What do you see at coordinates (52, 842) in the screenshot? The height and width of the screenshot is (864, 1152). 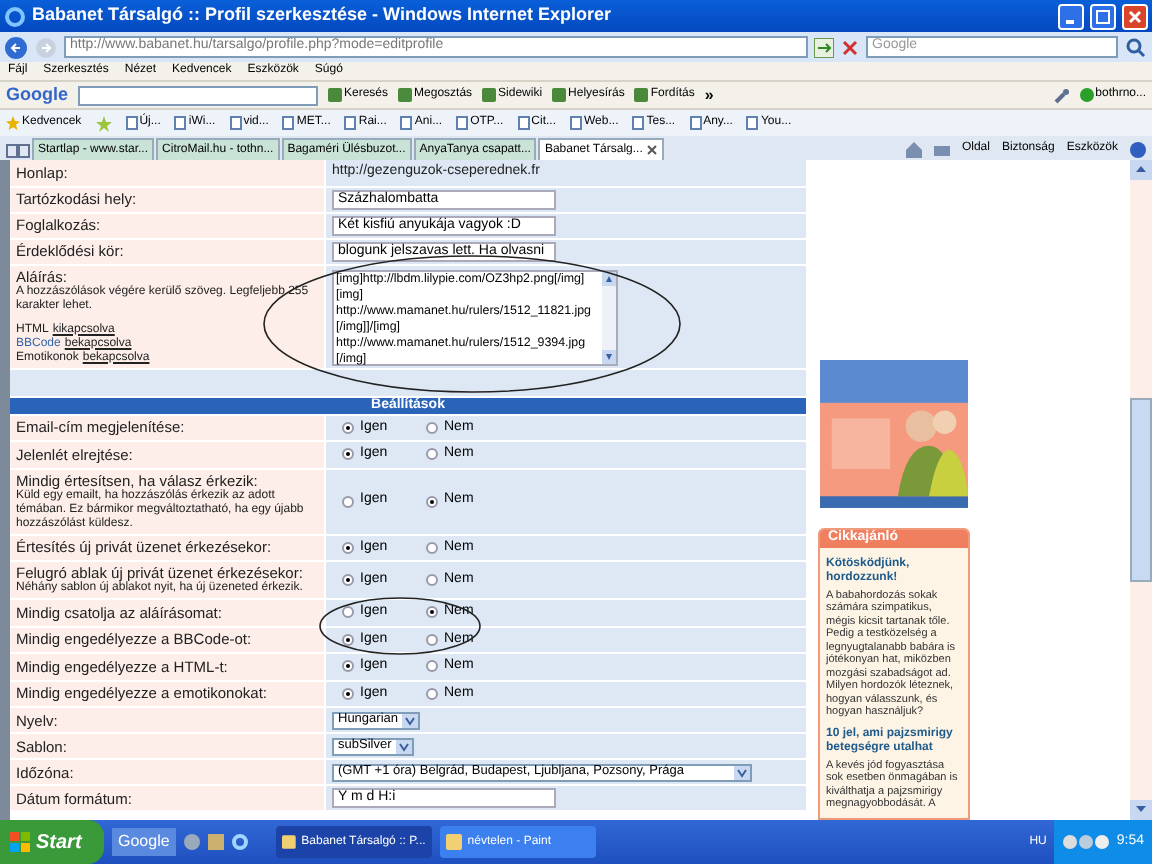 I see `start-button: Start` at bounding box center [52, 842].